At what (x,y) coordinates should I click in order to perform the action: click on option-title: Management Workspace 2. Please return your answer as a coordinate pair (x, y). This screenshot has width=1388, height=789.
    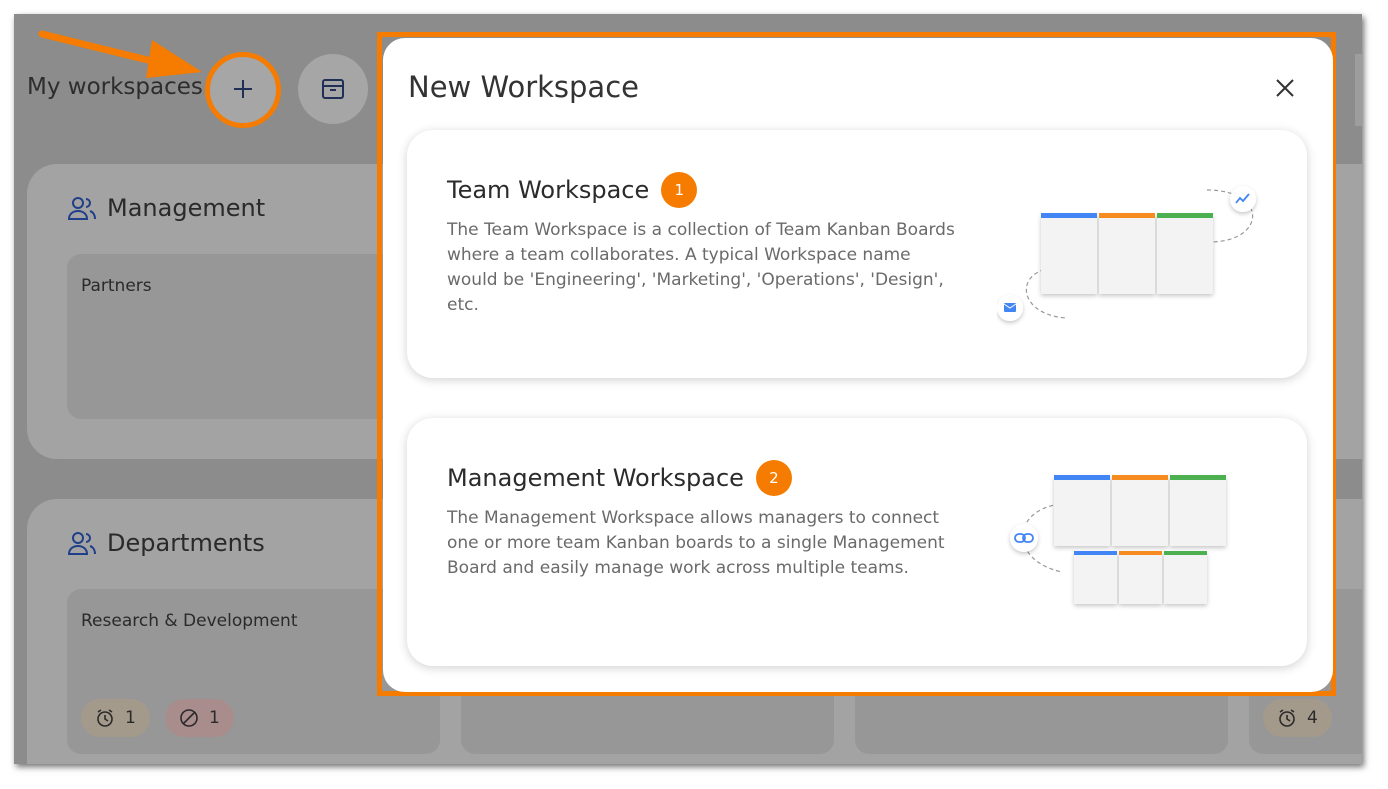
    Looking at the image, I should click on (619, 478).